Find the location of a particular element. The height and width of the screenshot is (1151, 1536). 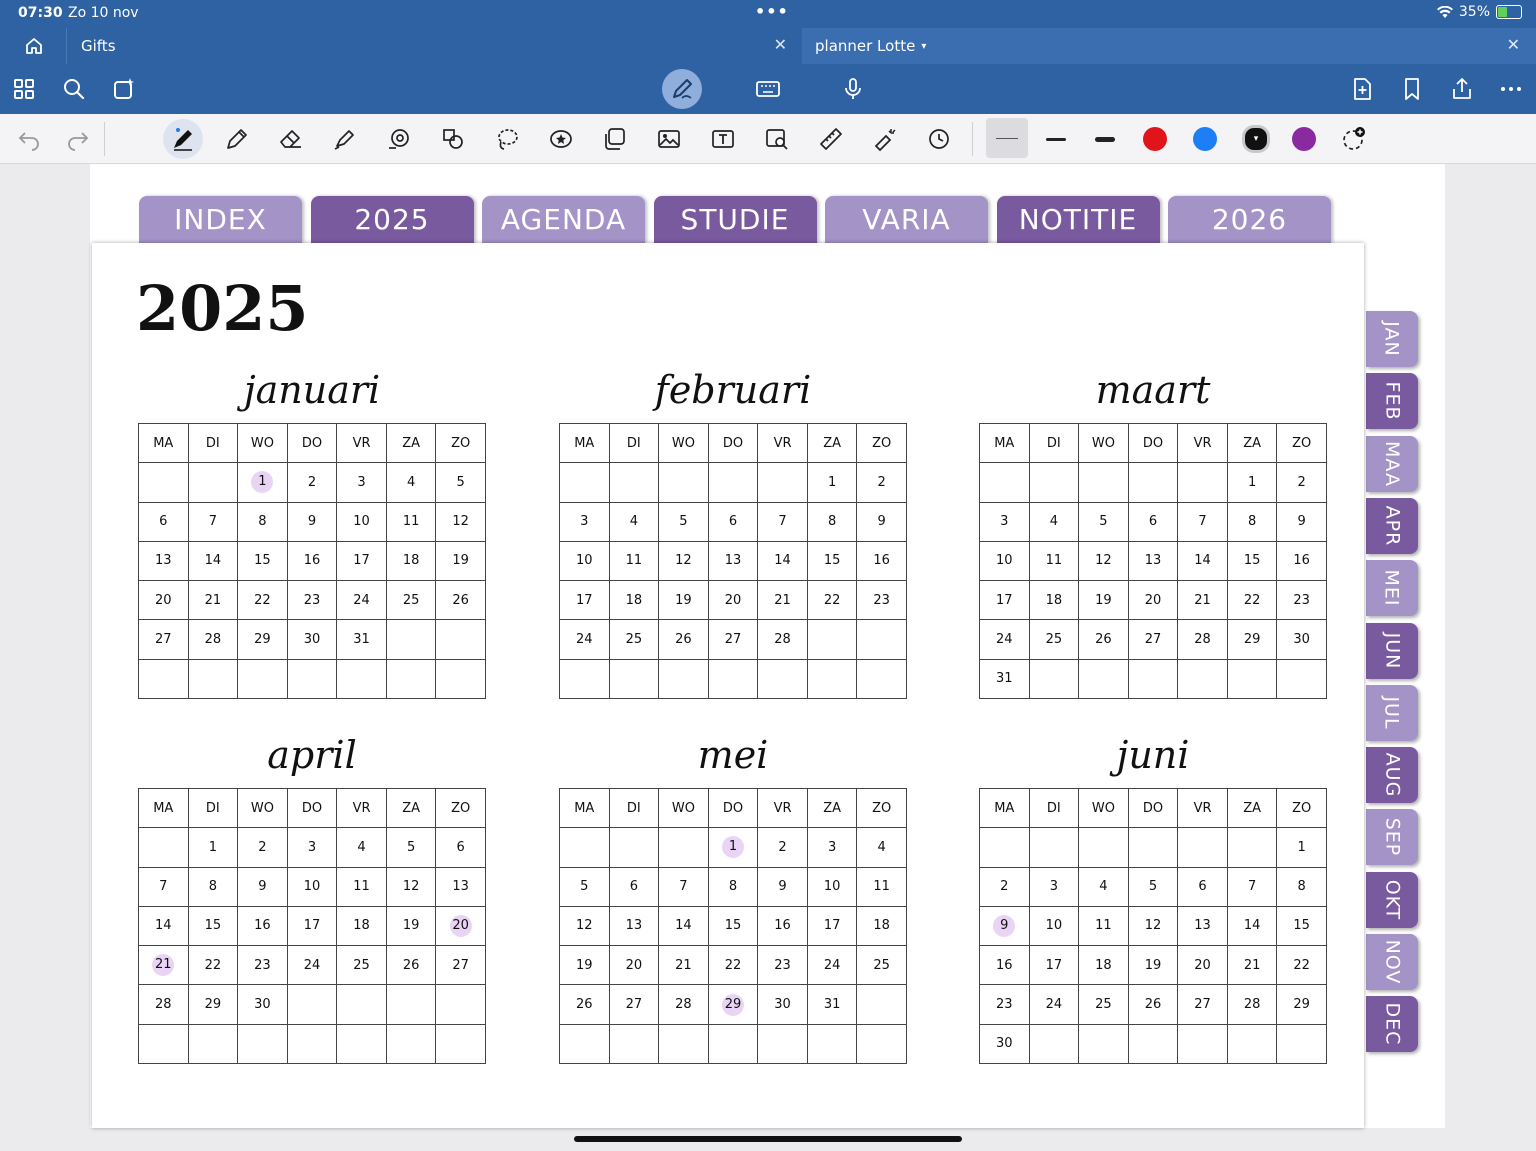

day-cell: 25 is located at coordinates (411, 600).